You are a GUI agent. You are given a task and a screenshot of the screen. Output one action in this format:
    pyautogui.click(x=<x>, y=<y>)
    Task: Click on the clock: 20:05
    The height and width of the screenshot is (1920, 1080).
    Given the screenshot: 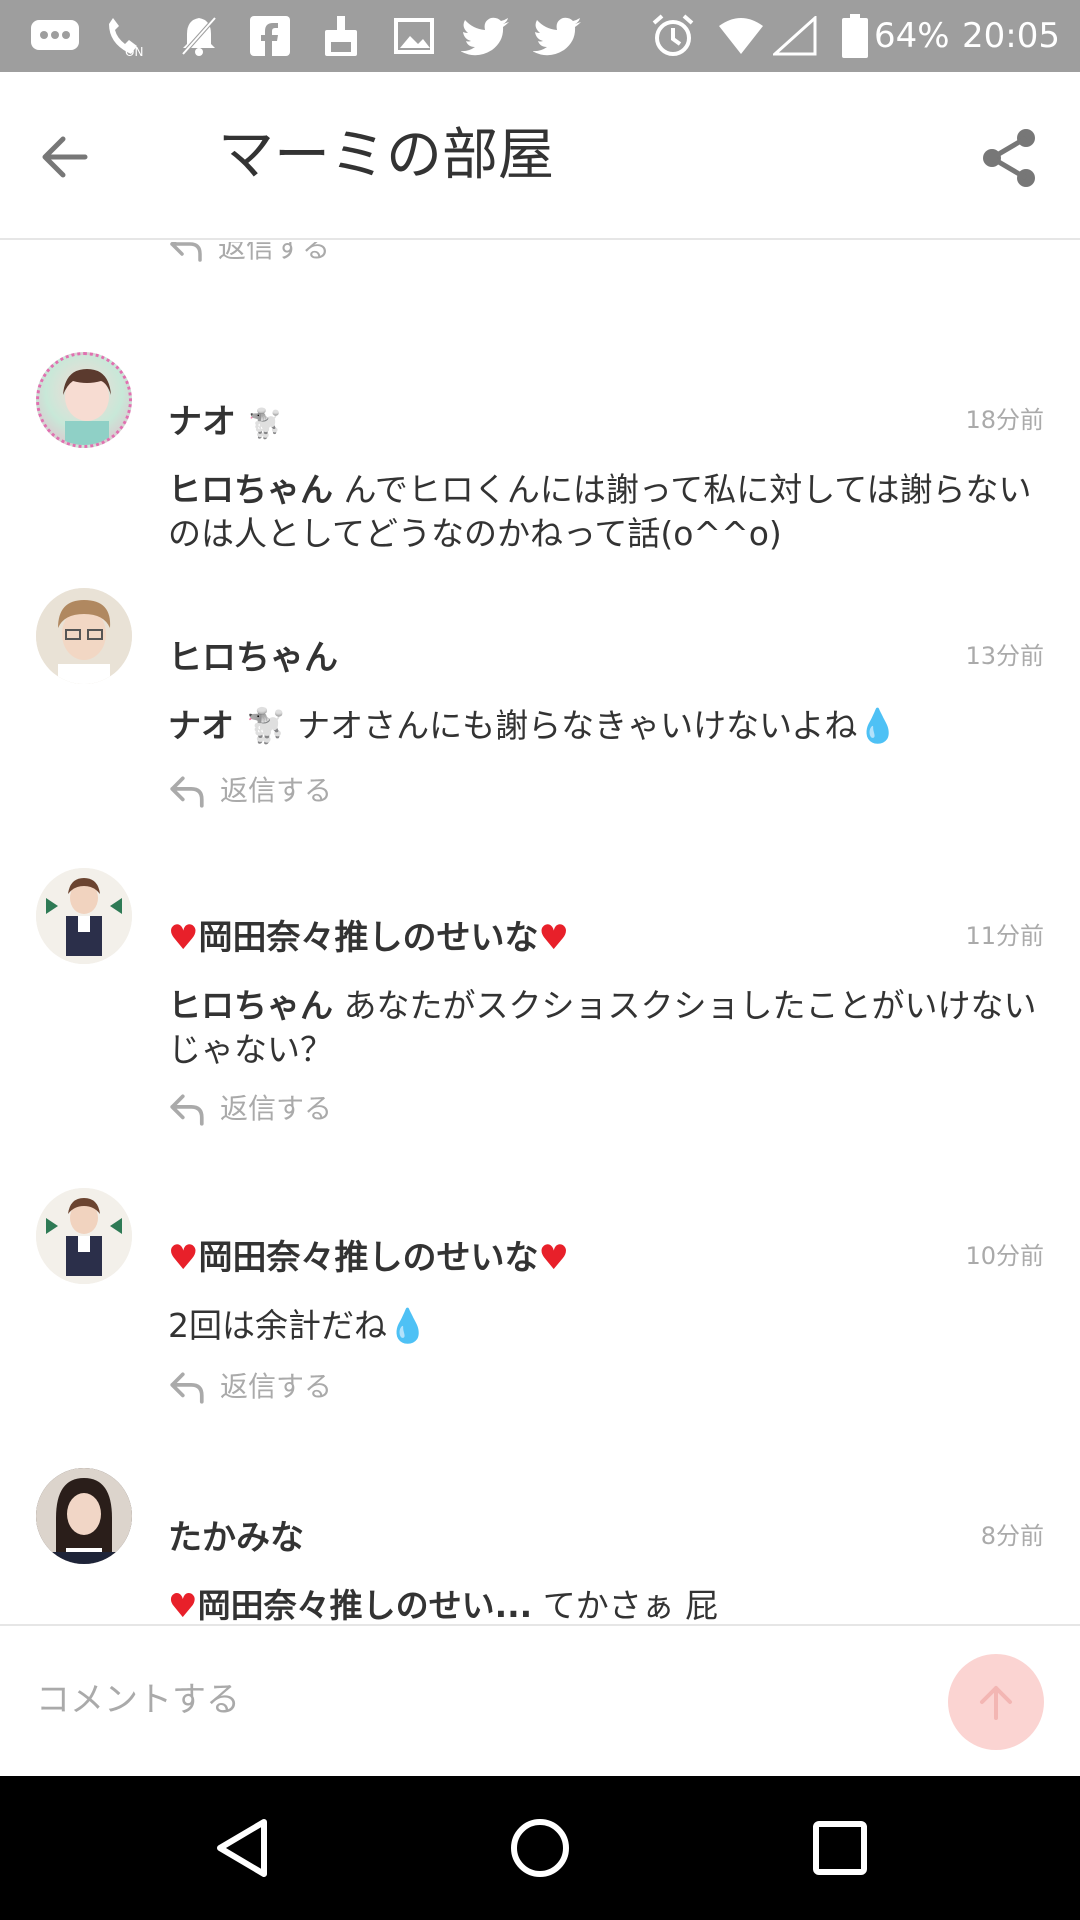 What is the action you would take?
    pyautogui.click(x=1011, y=36)
    